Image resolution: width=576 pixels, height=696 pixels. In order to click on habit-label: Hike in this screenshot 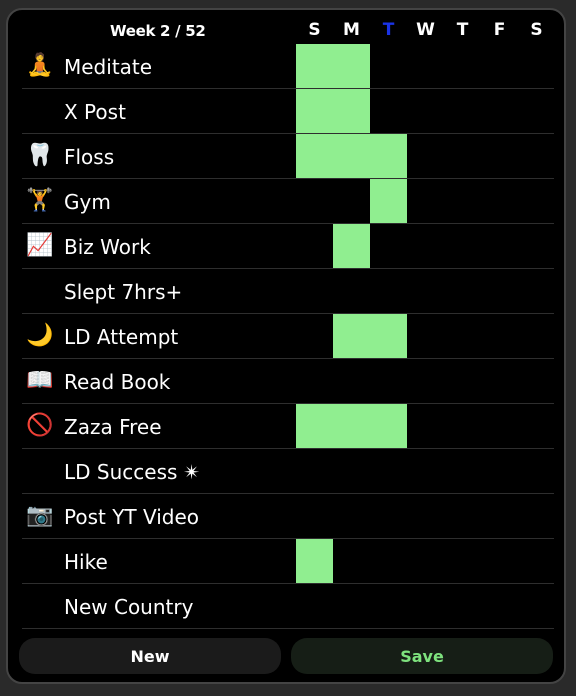, I will do `click(86, 562)`.